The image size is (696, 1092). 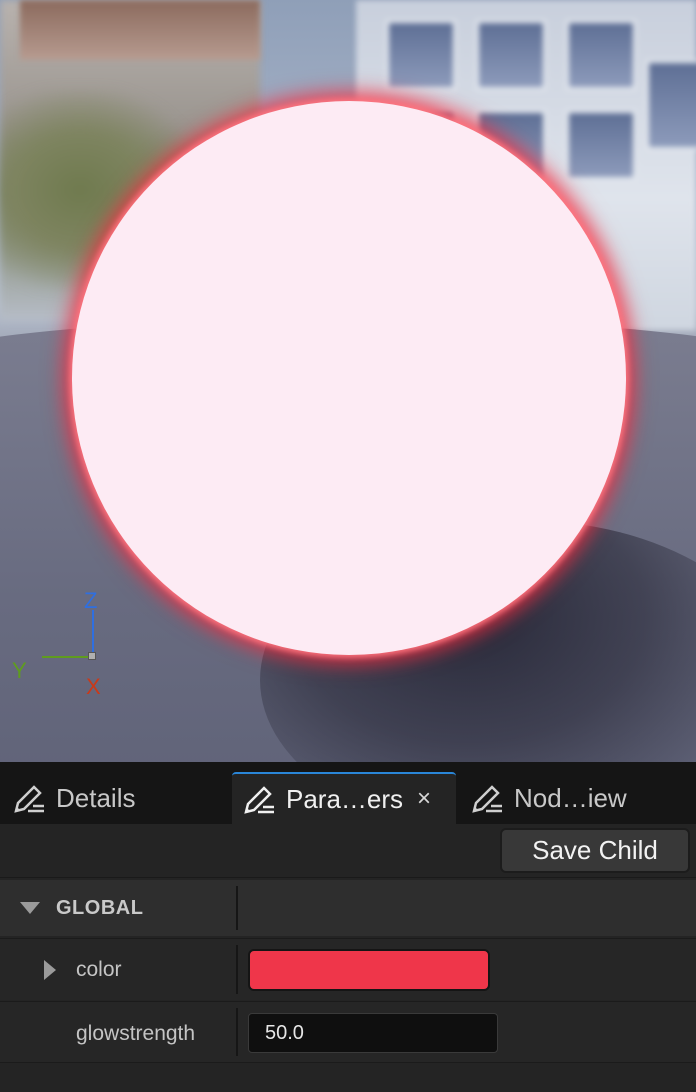 I want to click on property-label: color, so click(x=99, y=969).